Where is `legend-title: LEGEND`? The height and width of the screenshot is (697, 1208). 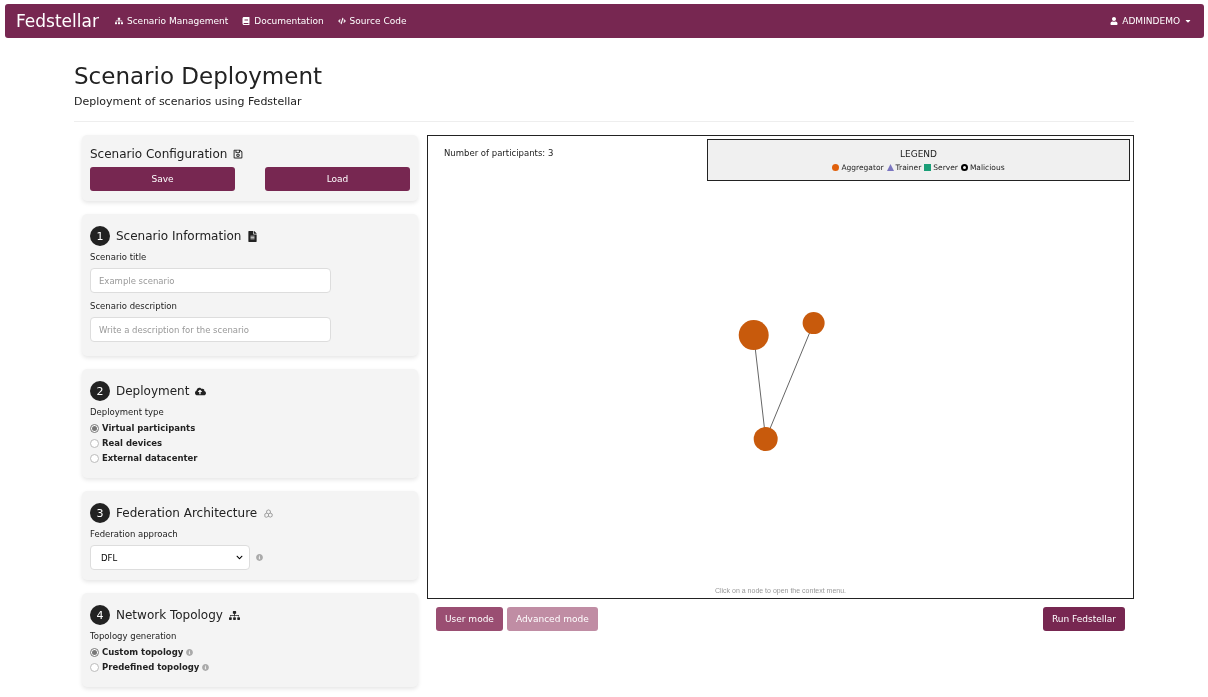
legend-title: LEGEND is located at coordinates (918, 154).